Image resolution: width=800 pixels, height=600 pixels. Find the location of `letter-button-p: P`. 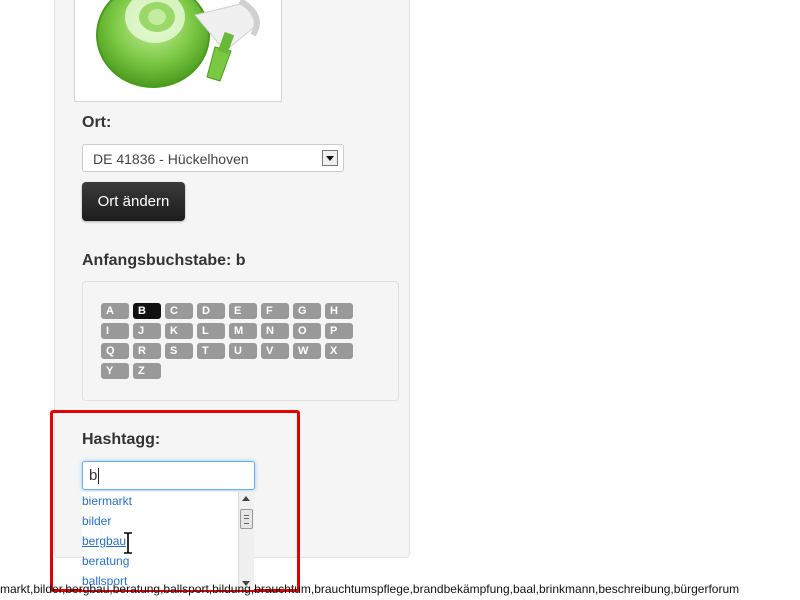

letter-button-p: P is located at coordinates (339, 331).